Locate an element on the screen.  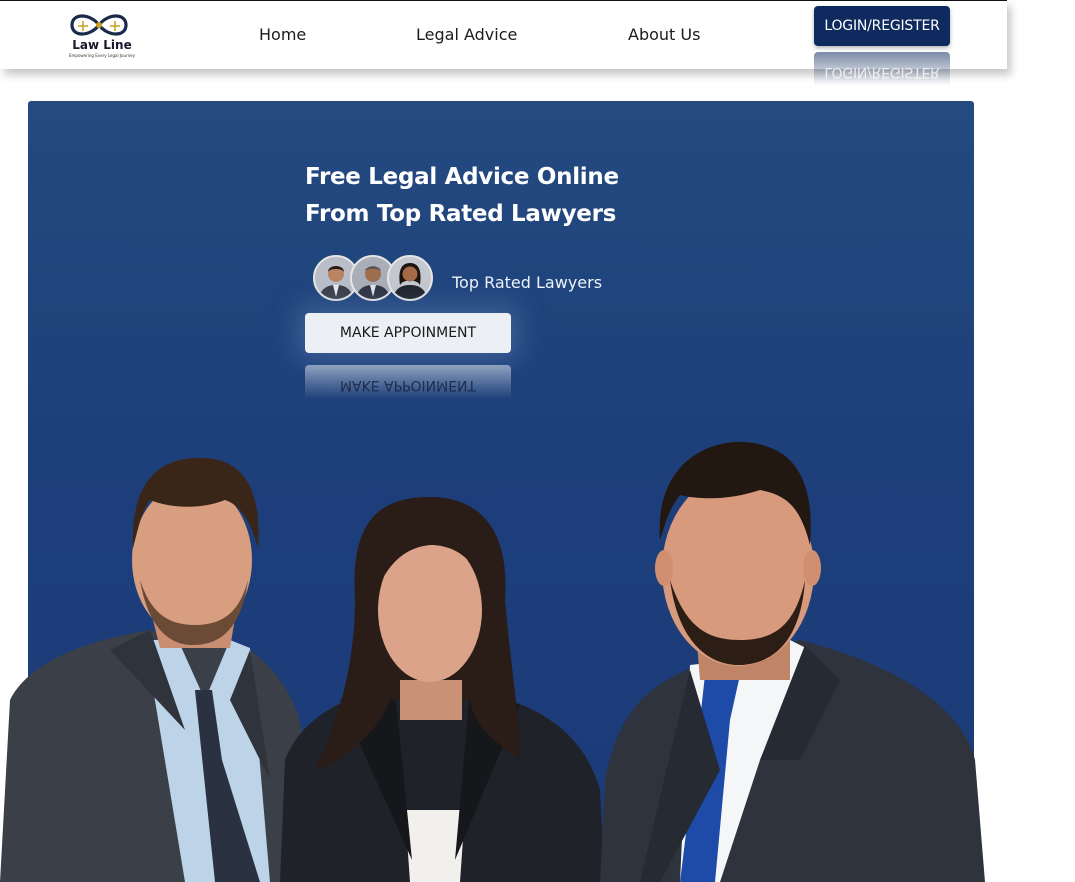
logo-name: Law Line is located at coordinates (102, 45).